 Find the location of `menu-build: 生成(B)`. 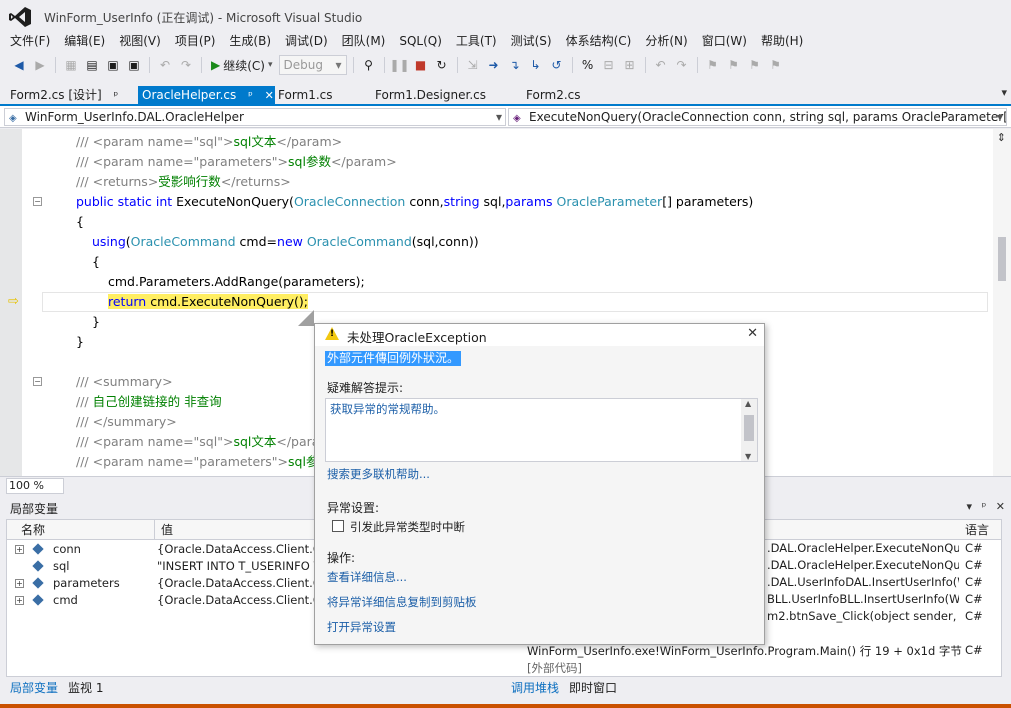

menu-build: 生成(B) is located at coordinates (253, 42).